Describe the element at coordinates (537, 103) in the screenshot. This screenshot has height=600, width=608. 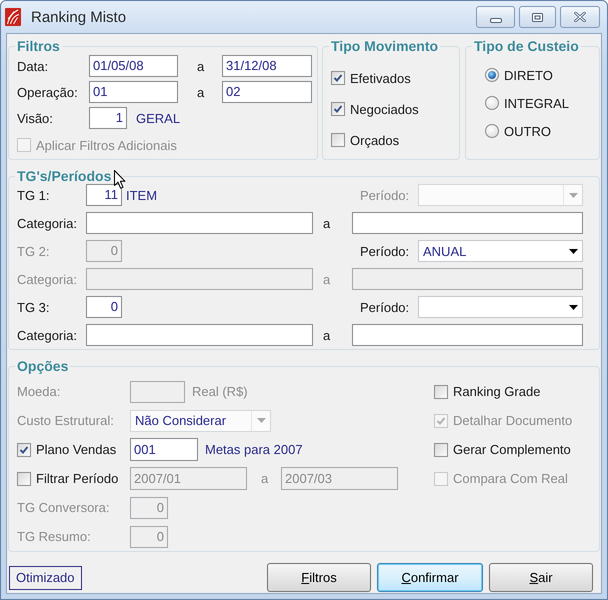
I see `radio-label: INTEGRAL` at that location.